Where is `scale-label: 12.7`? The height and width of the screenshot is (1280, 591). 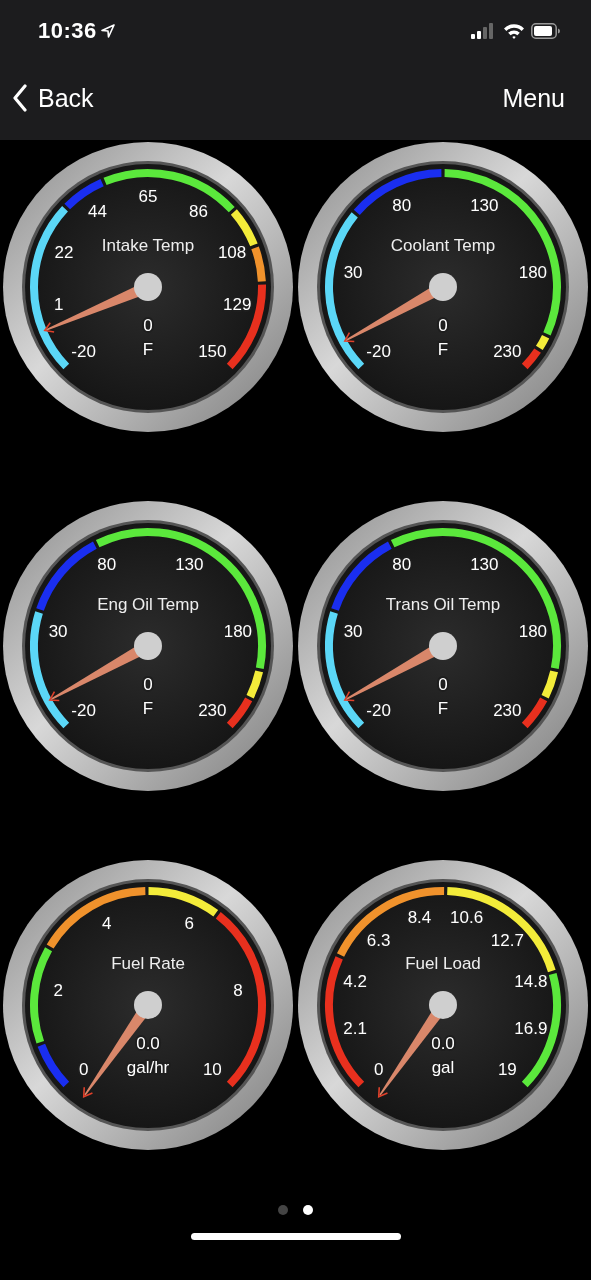 scale-label: 12.7 is located at coordinates (507, 941).